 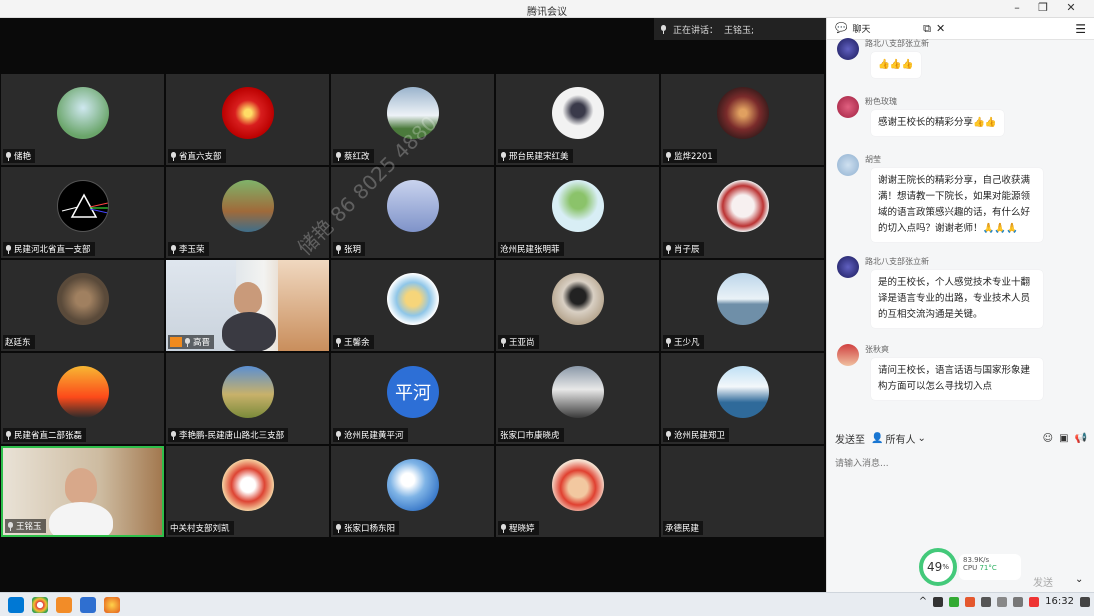 I want to click on participant-tile: 省直六支部, so click(x=247, y=119).